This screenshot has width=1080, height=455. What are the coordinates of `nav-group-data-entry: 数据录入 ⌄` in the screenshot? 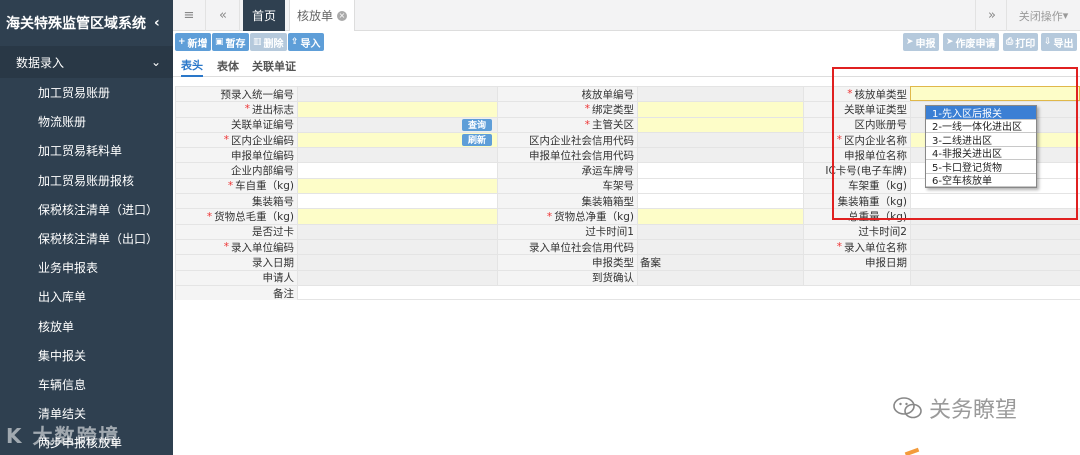 It's located at (86, 62).